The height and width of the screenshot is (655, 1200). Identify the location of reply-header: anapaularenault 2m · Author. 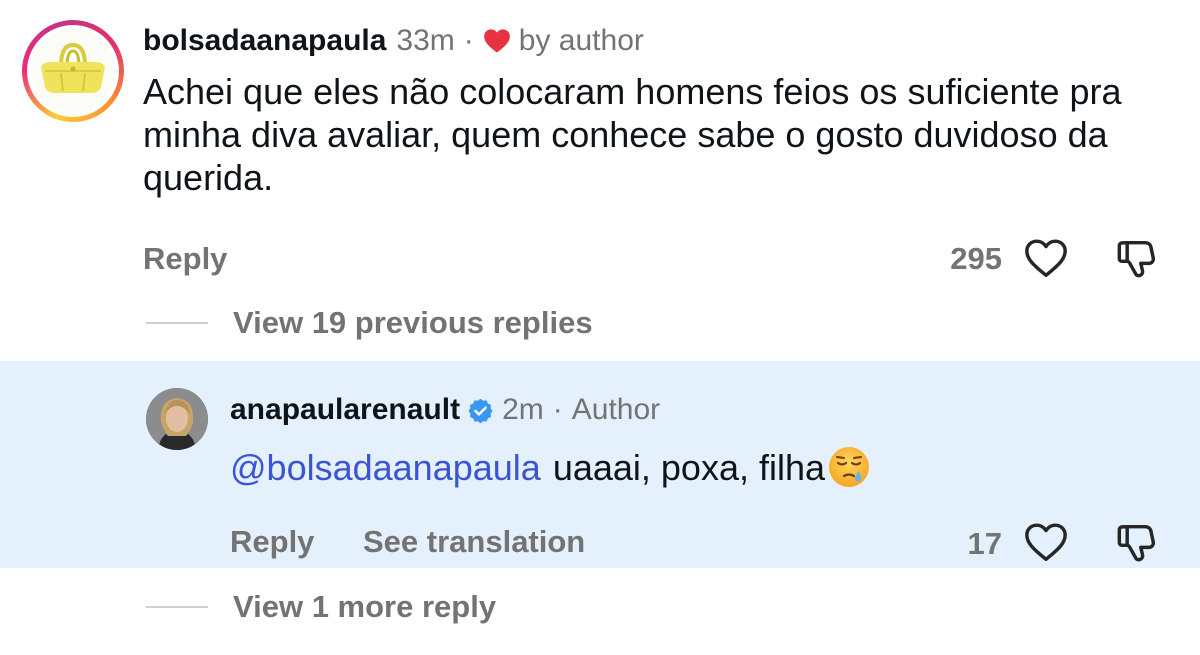
(445, 410).